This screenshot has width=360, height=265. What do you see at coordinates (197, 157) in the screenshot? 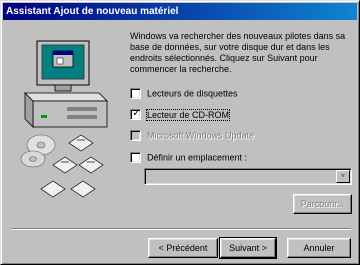
I see `location-label: Définir un emplacement :` at bounding box center [197, 157].